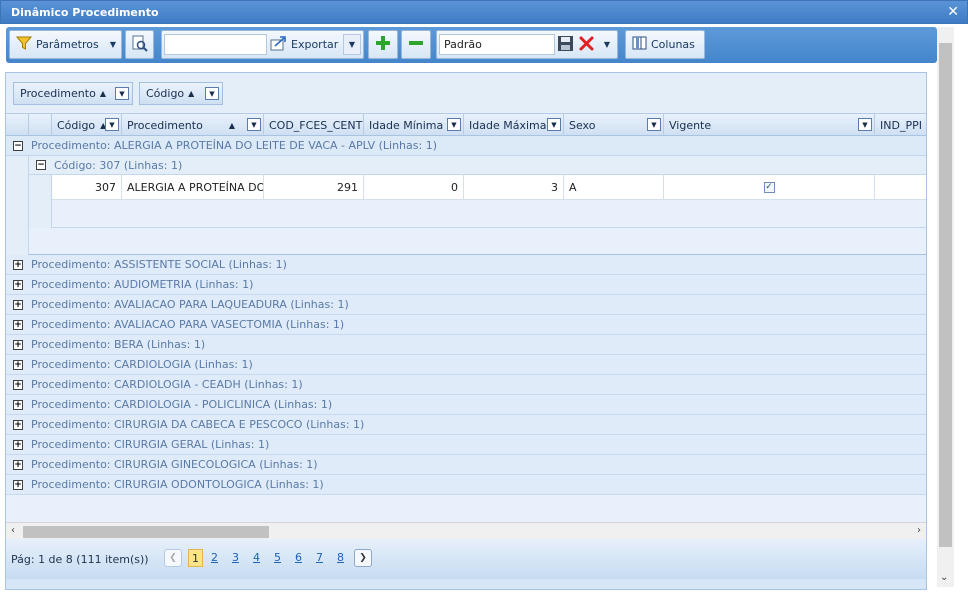 This screenshot has height=596, width=968. I want to click on vigente-checkbox: ✓, so click(769, 187).